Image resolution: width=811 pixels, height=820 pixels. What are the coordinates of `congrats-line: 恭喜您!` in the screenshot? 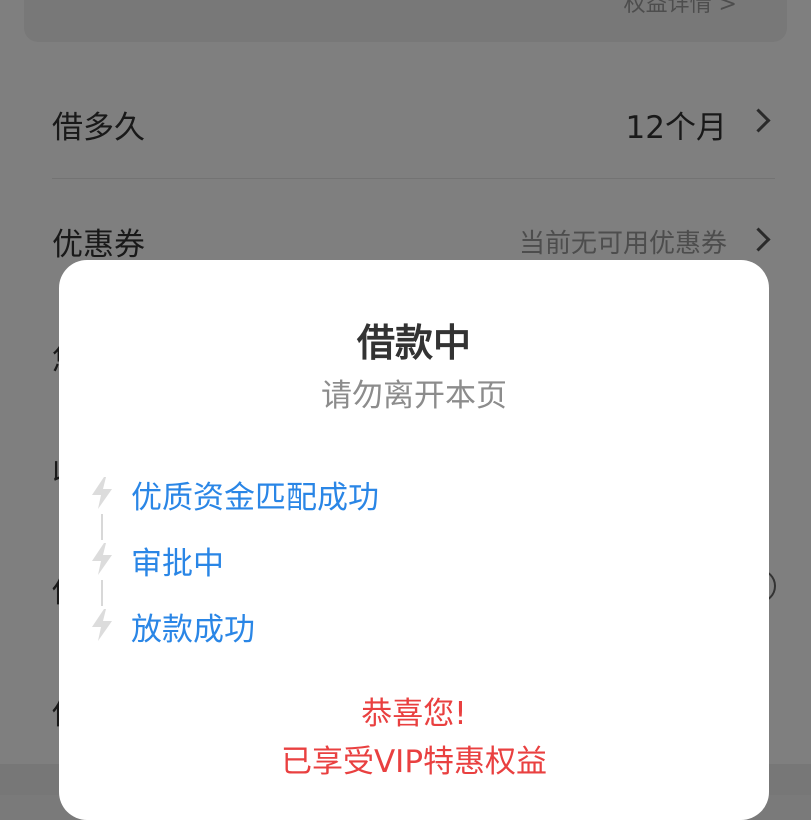 It's located at (414, 714).